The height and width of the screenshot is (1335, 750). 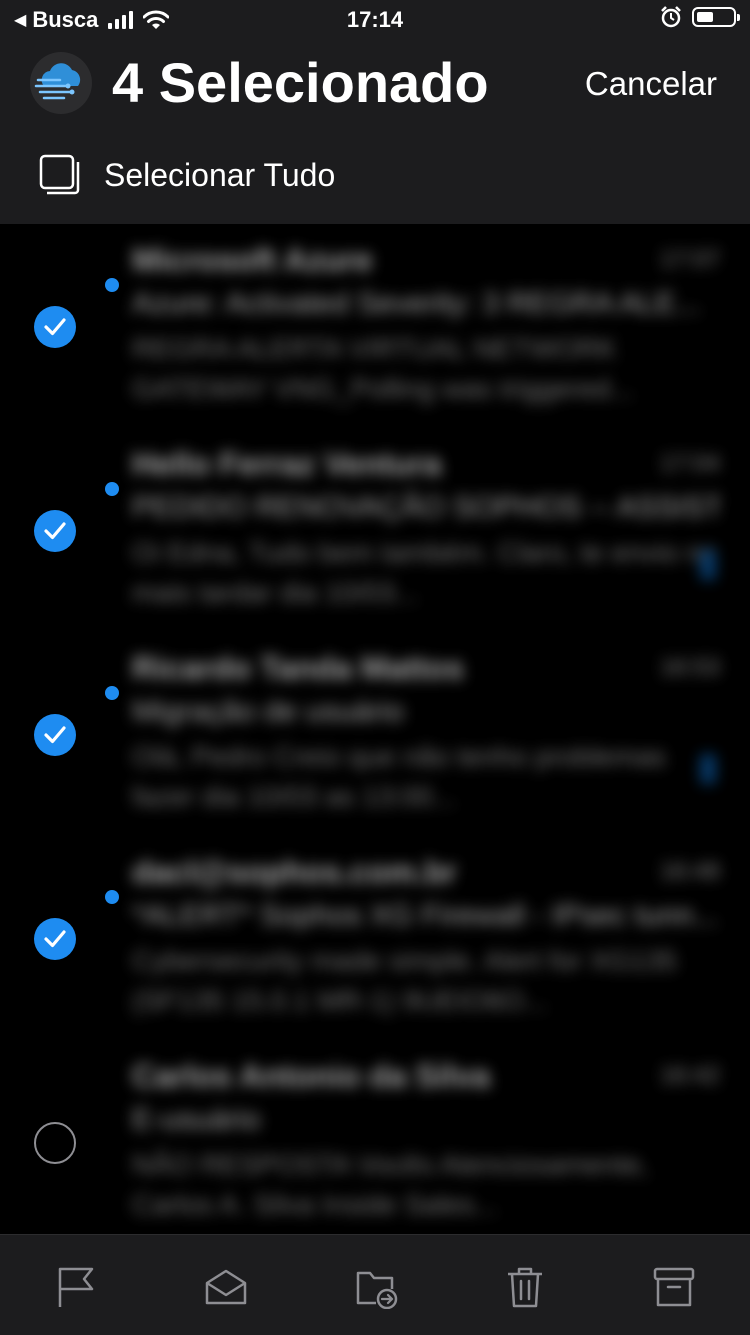 What do you see at coordinates (196, 1119) in the screenshot?
I see `email-subject: E-usuário` at bounding box center [196, 1119].